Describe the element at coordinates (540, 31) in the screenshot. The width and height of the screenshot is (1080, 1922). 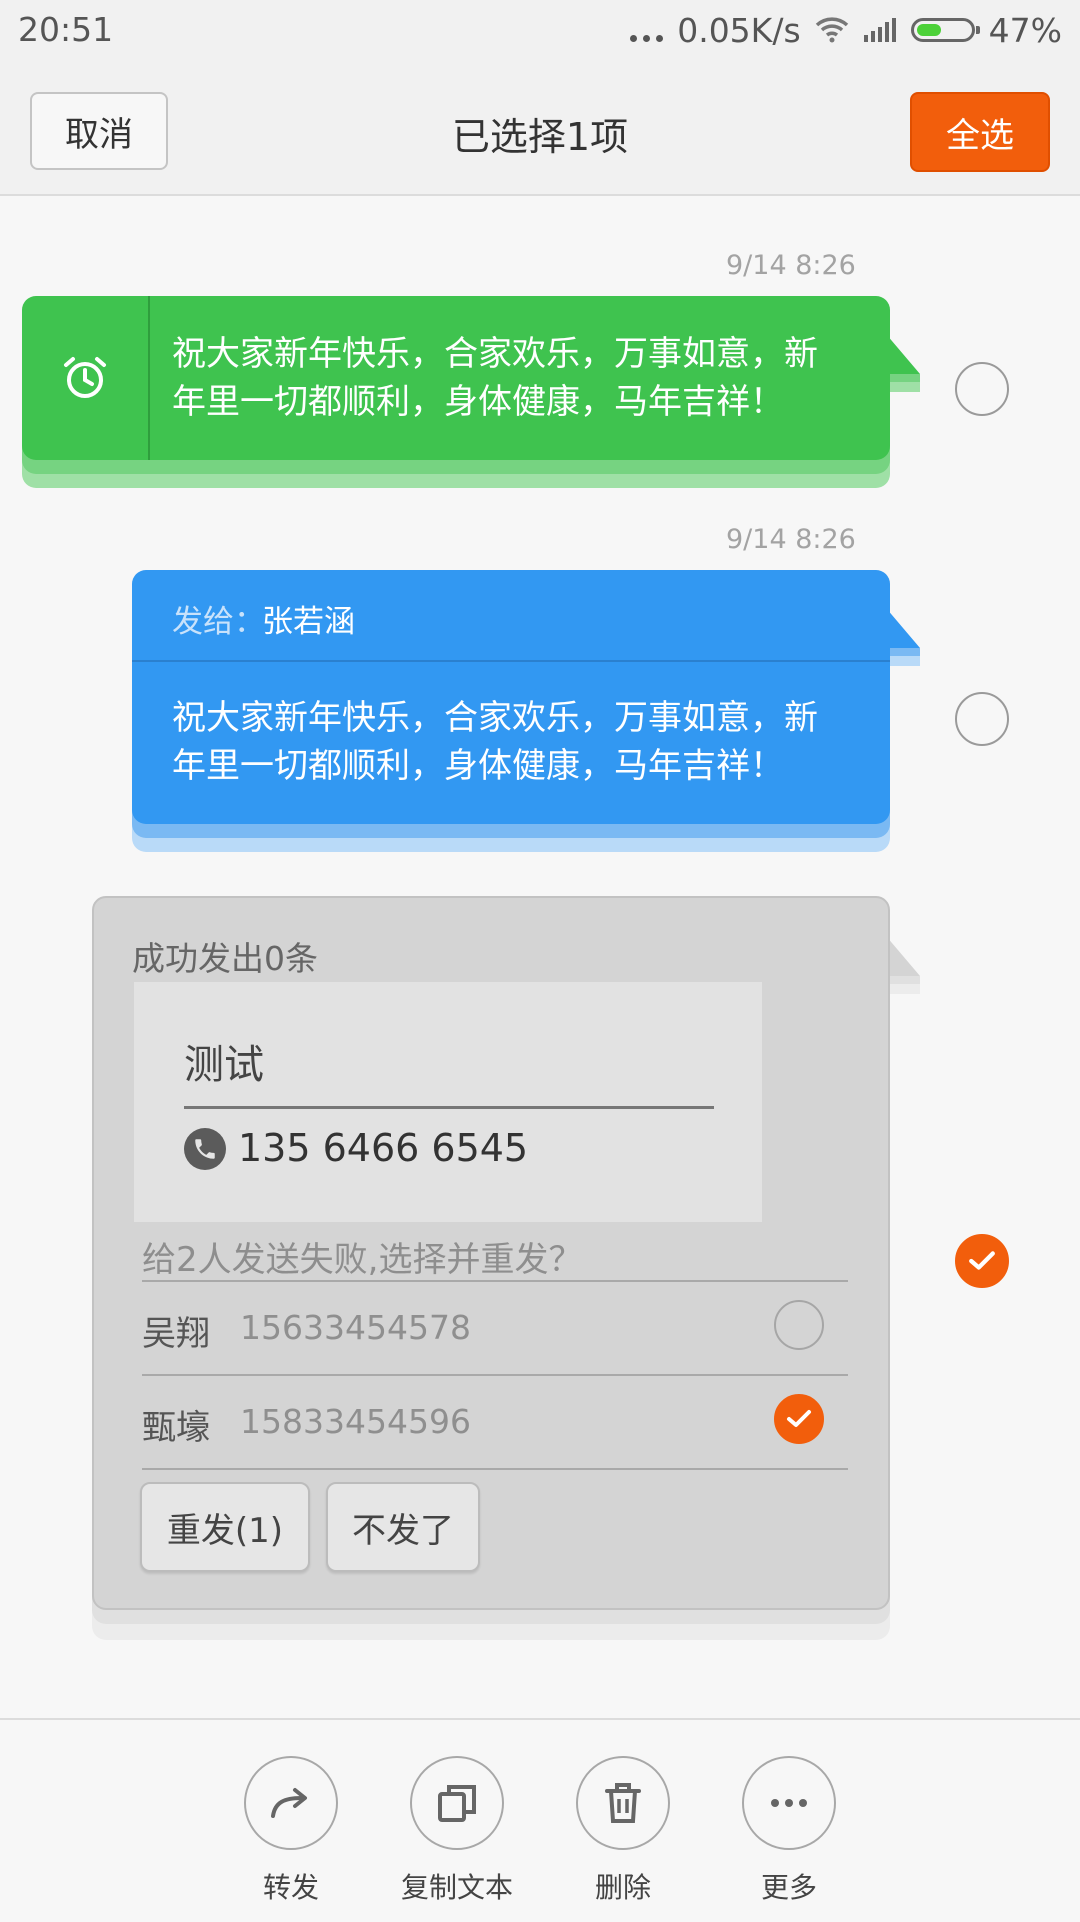
I see `status-bar: 20:51 0.05K/s 47%` at that location.